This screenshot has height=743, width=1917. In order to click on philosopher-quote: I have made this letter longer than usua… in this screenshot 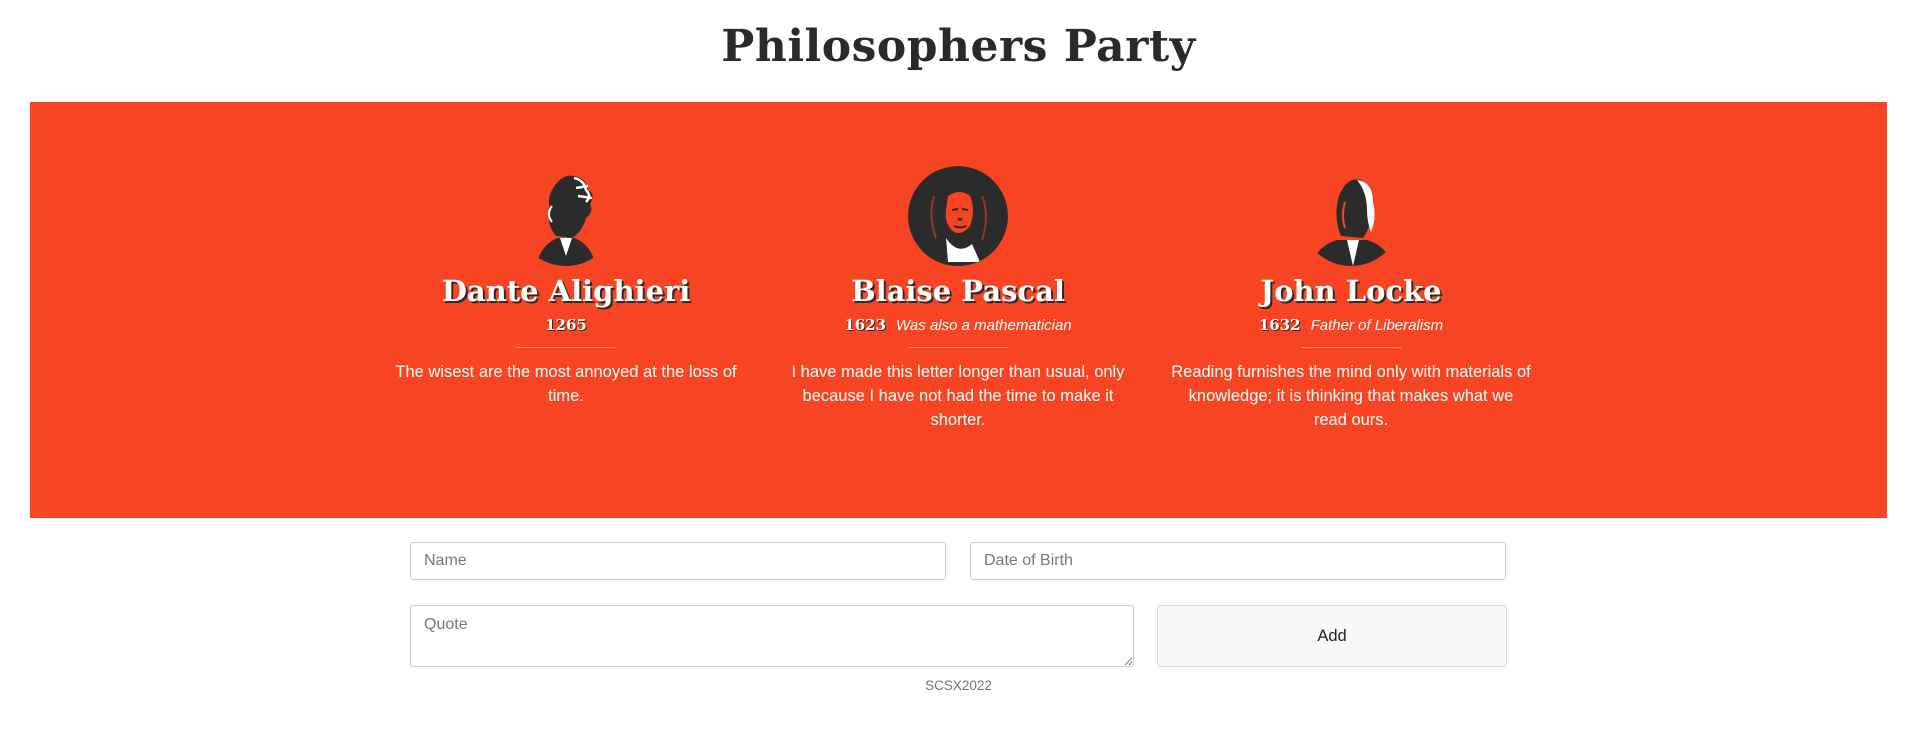, I will do `click(958, 396)`.